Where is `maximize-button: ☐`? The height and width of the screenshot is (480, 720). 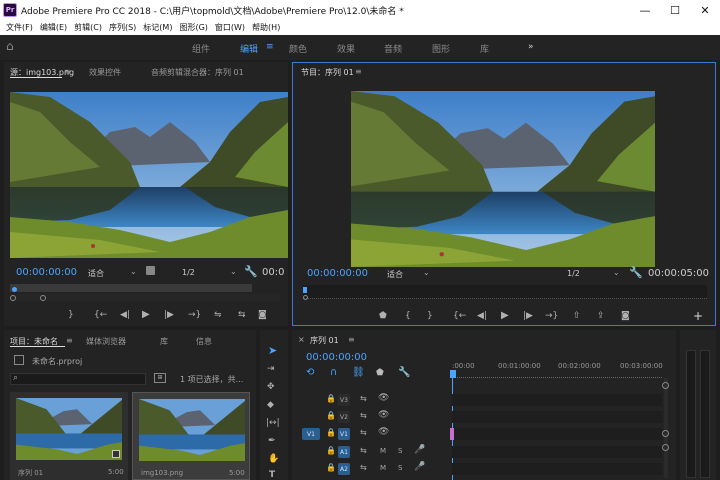 maximize-button: ☐ is located at coordinates (675, 10).